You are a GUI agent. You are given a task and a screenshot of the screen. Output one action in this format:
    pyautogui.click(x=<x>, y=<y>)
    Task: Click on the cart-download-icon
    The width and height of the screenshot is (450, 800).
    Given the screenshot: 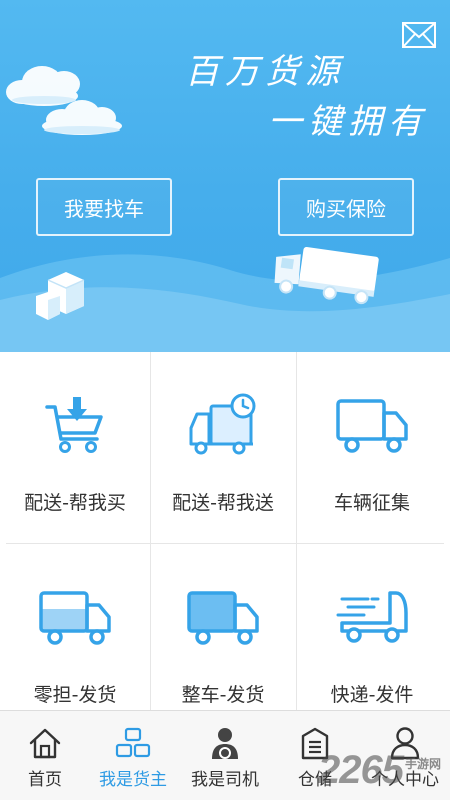 What is the action you would take?
    pyautogui.click(x=74, y=425)
    